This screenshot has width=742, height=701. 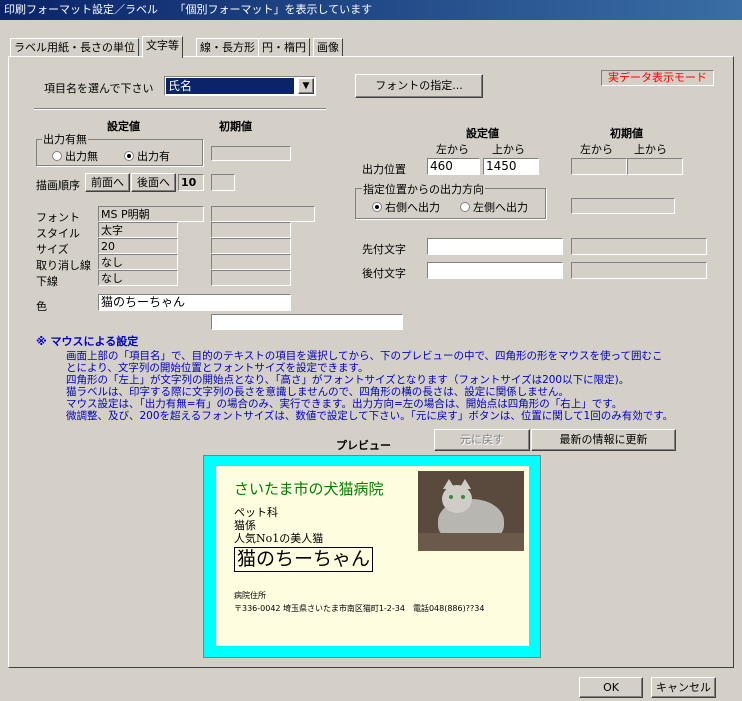 I want to click on item-select-label: 項目名を選んで下さい, so click(x=99, y=88).